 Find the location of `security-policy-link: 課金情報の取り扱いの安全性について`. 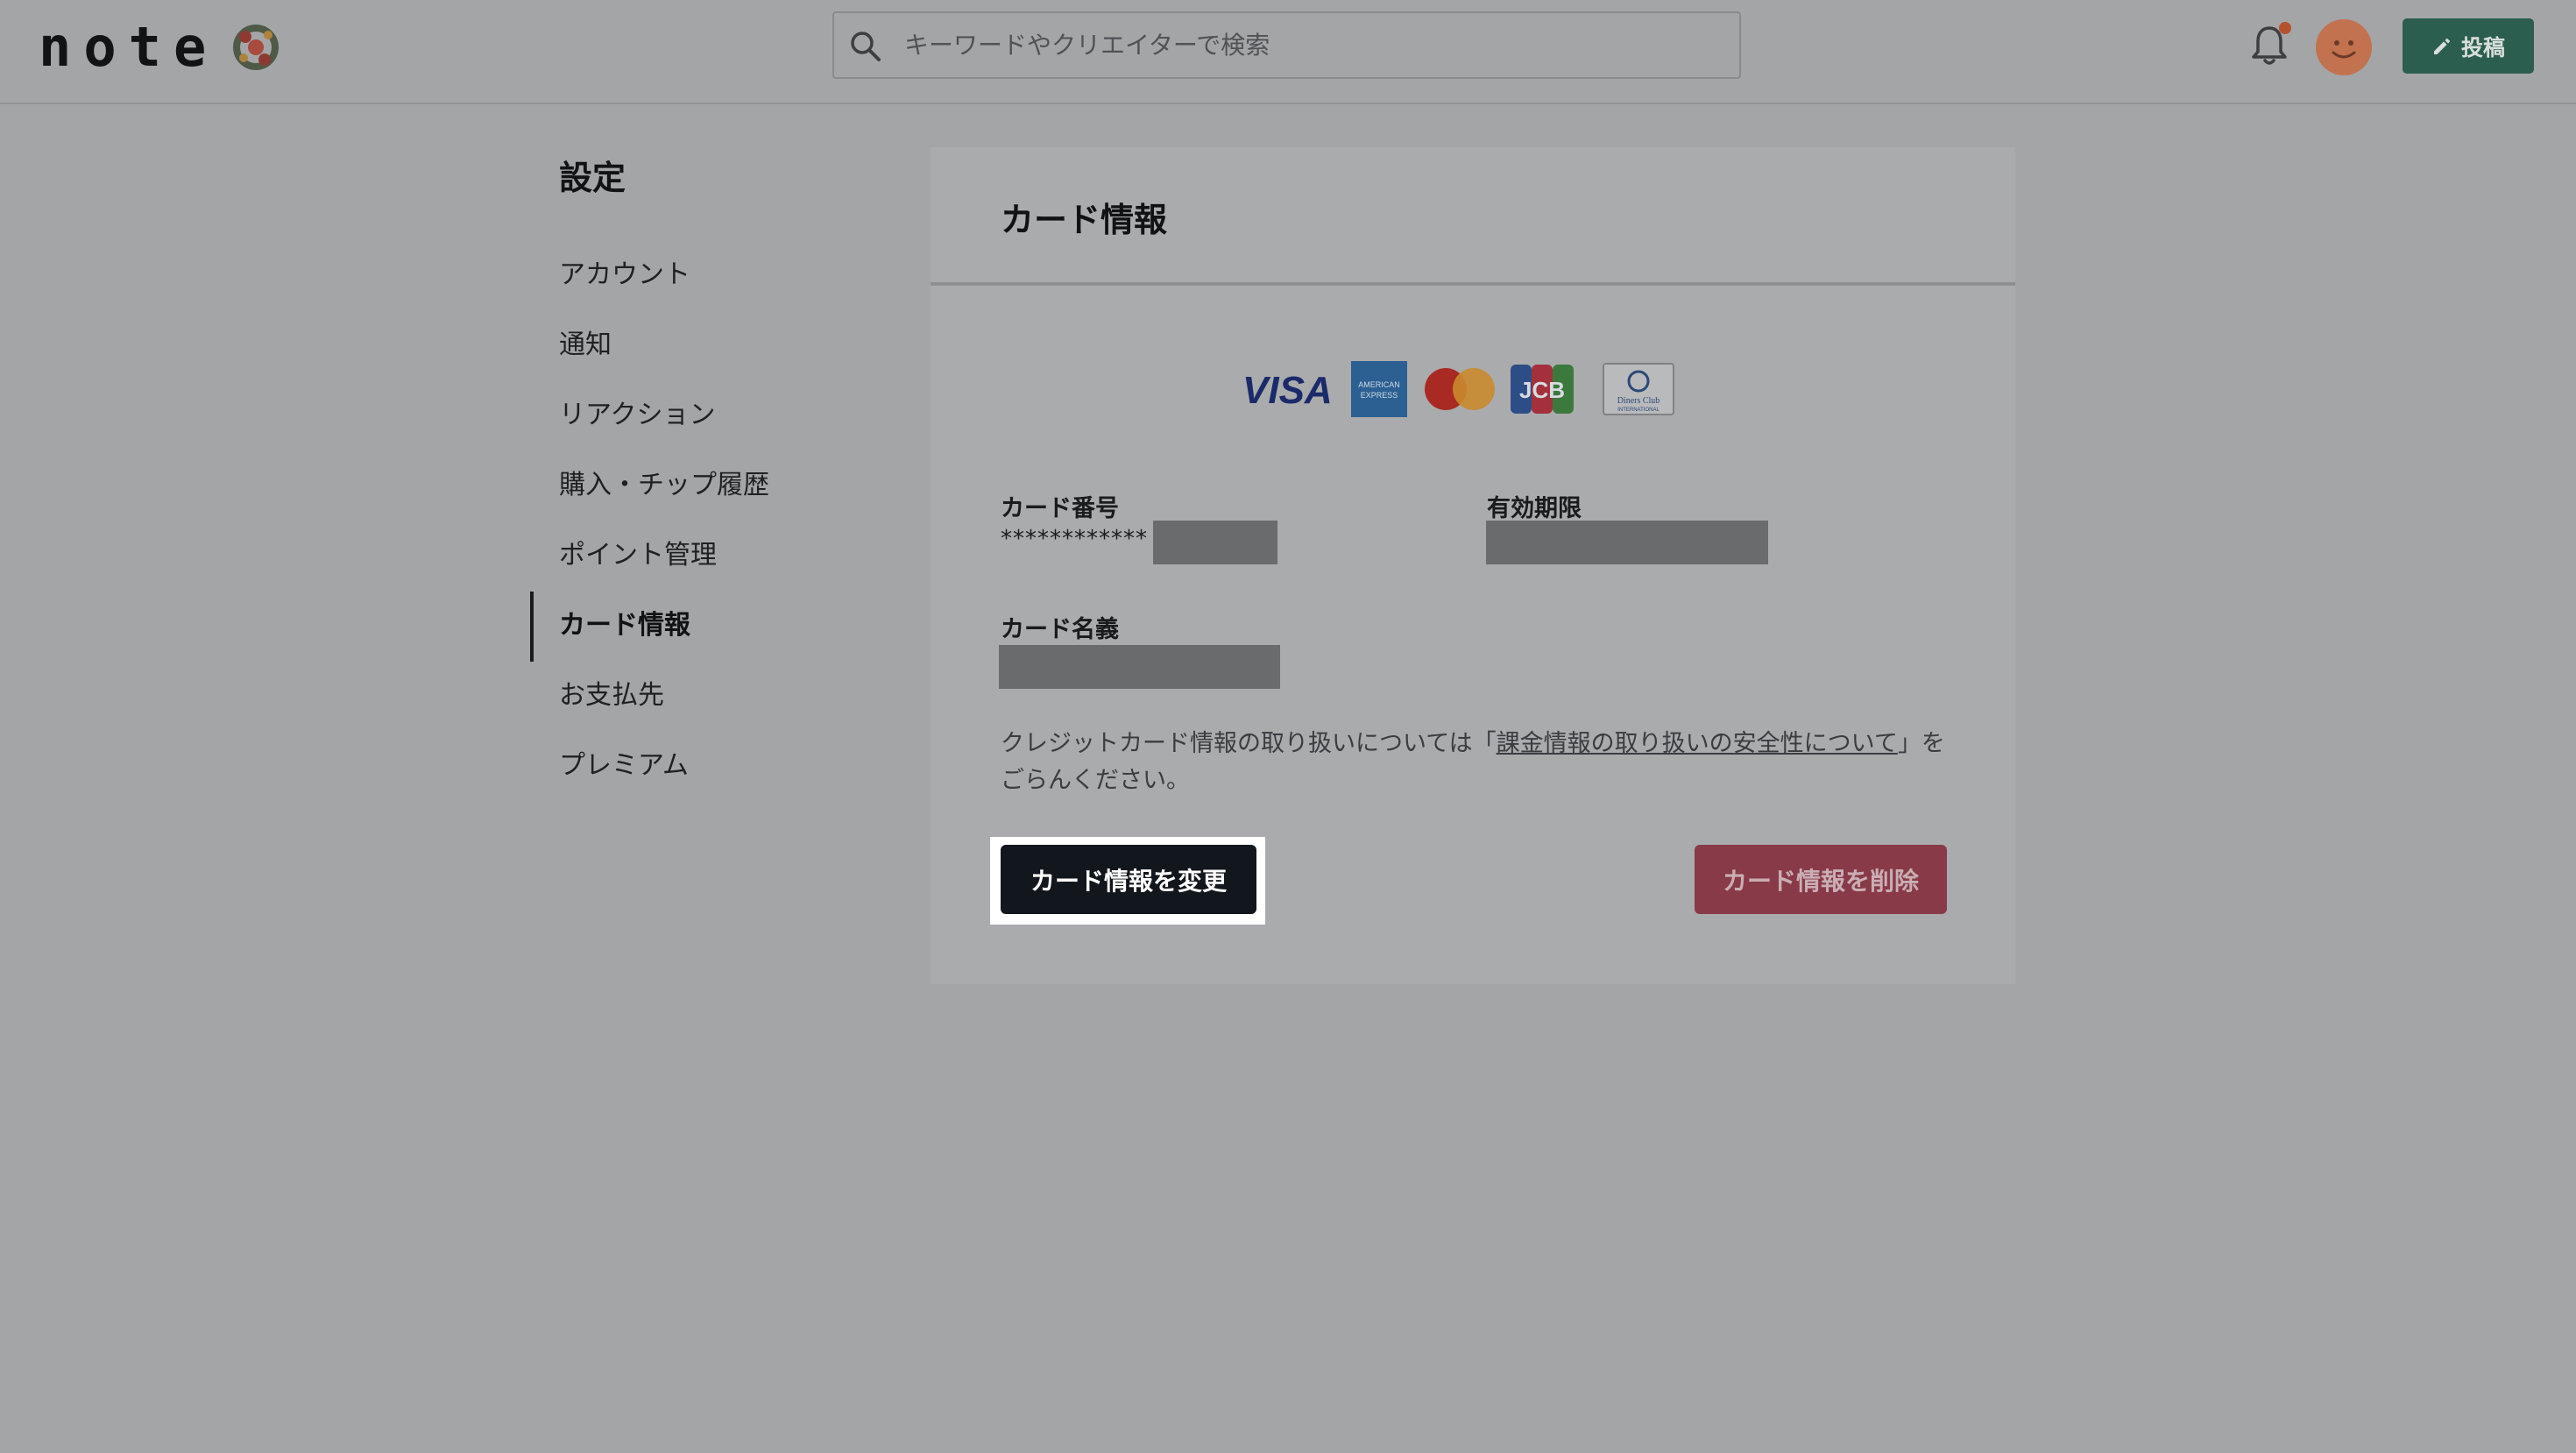

security-policy-link: 課金情報の取り扱いの安全性について is located at coordinates (1697, 743).